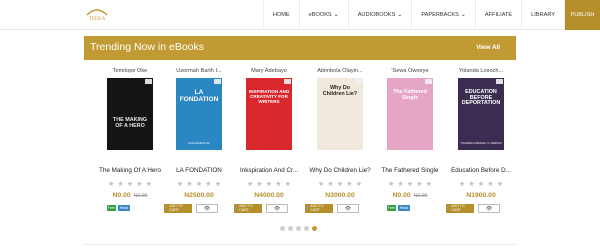 The width and height of the screenshot is (600, 252). What do you see at coordinates (488, 47) in the screenshot?
I see `view-all-link: View All` at bounding box center [488, 47].